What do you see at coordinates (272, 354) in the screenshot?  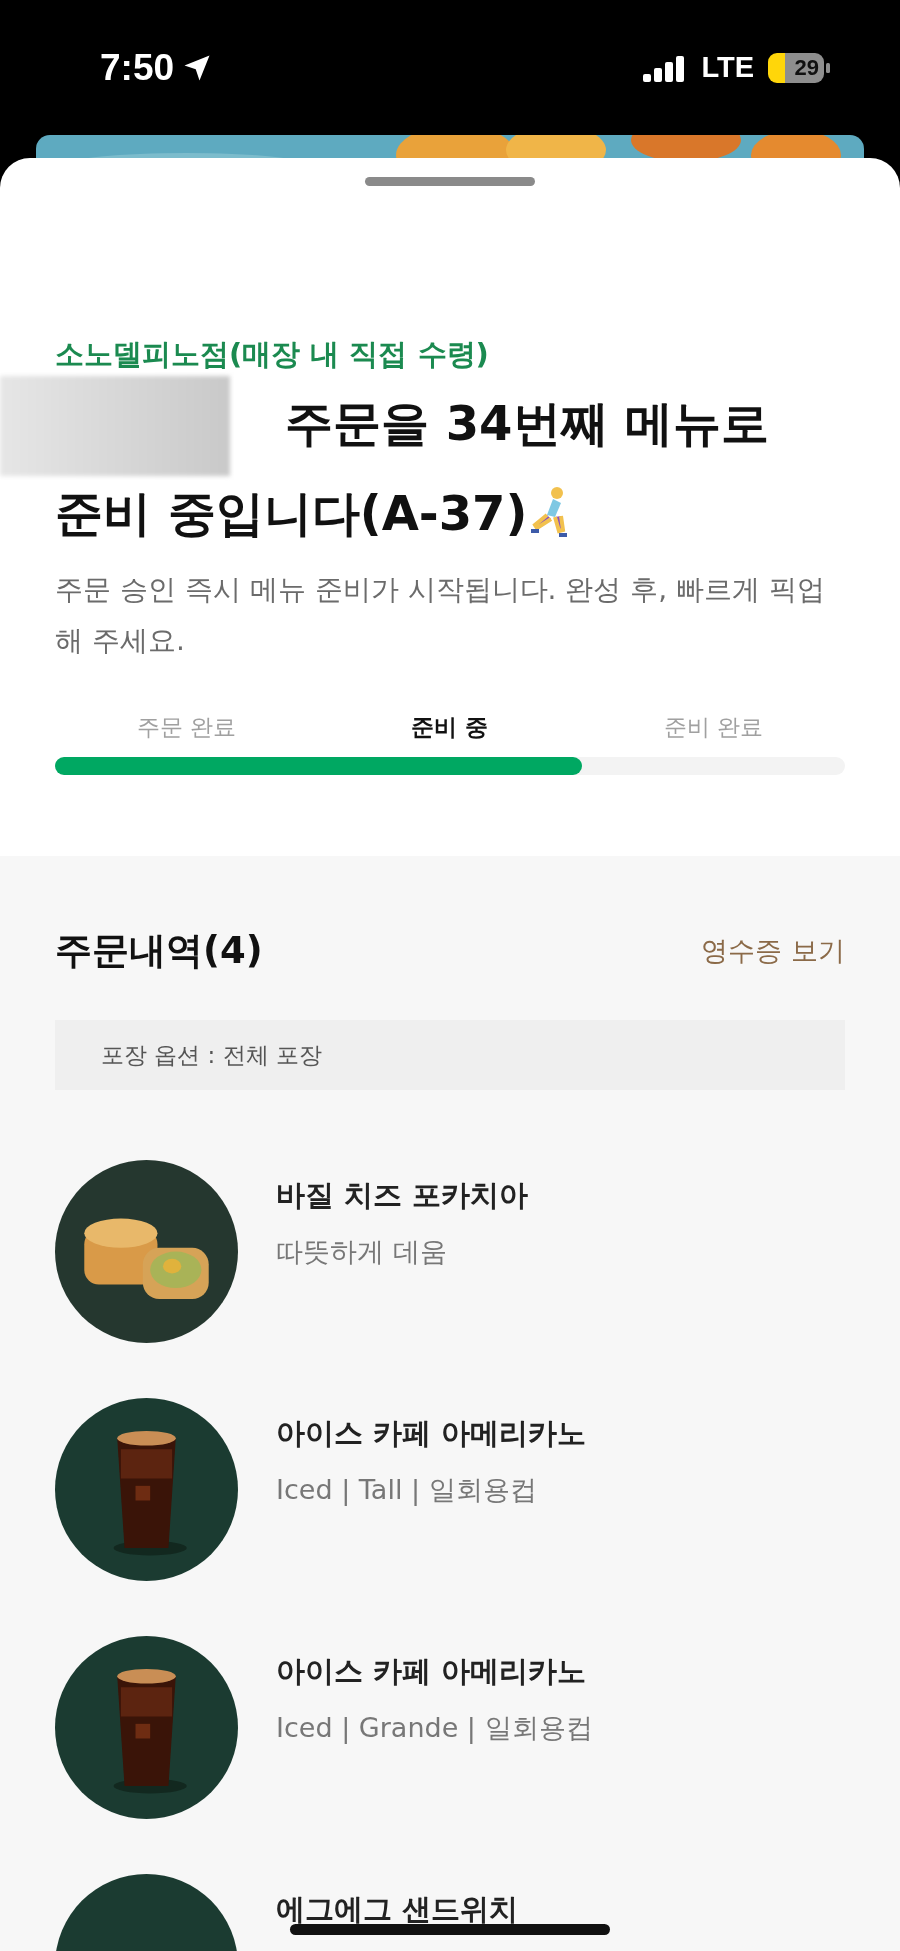 I see `store-name: 소노델피노점(매장 내 직접 수령)` at bounding box center [272, 354].